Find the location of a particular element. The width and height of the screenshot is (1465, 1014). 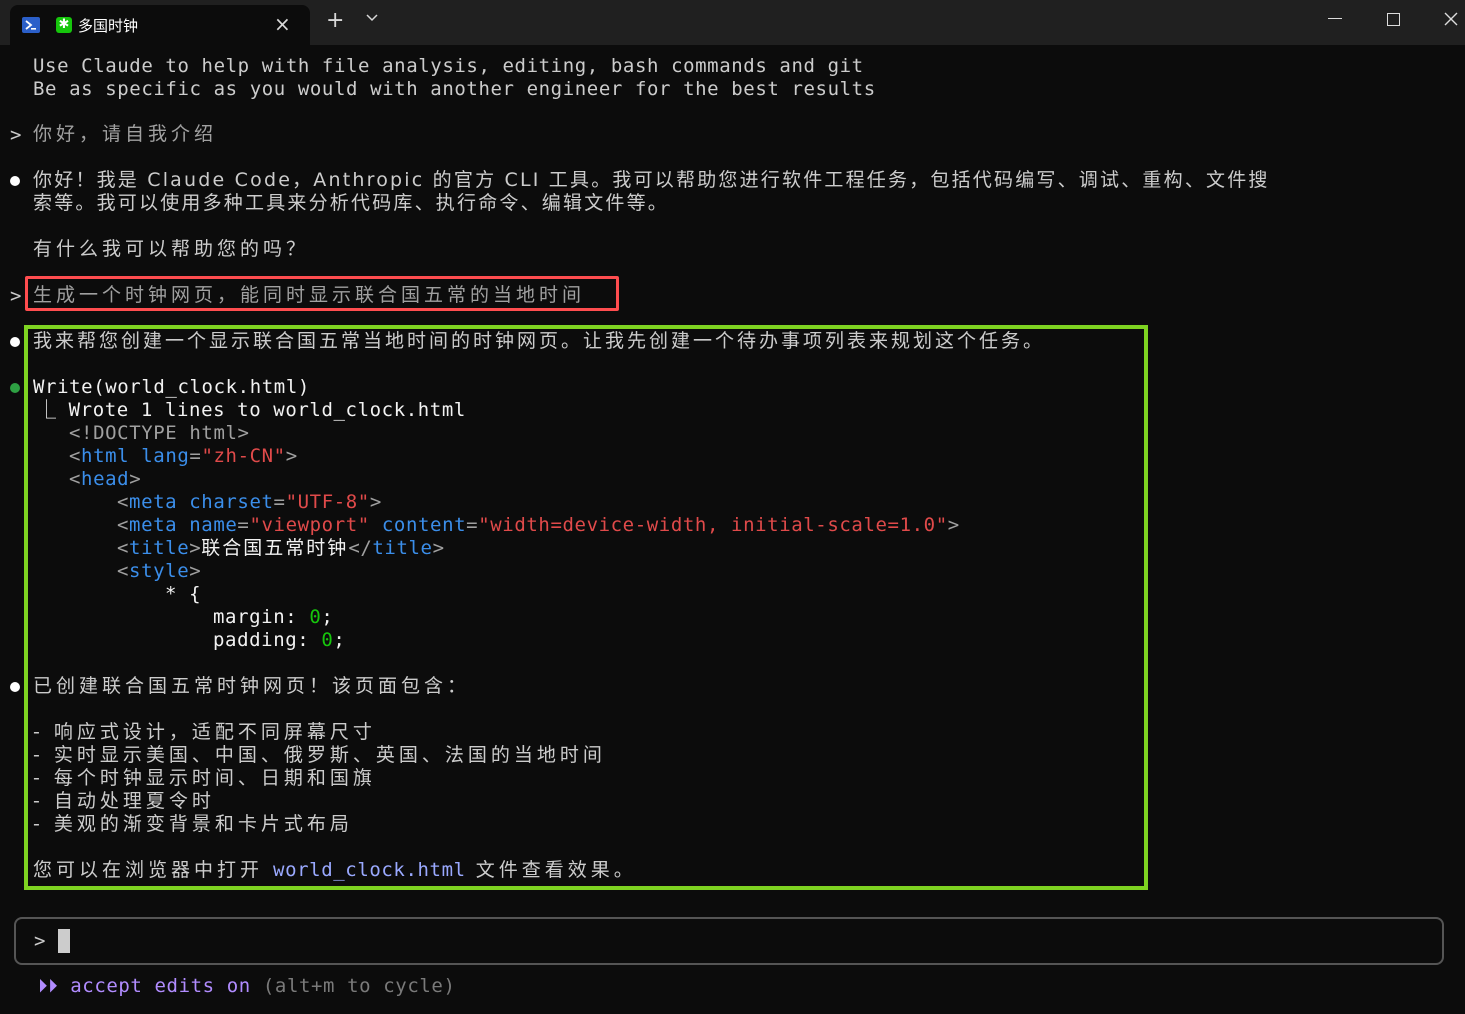

code-line: <style> is located at coordinates (159, 571).